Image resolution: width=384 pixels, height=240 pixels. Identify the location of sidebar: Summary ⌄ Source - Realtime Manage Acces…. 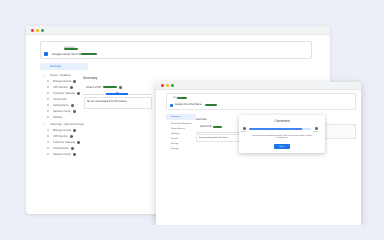
(64, 110).